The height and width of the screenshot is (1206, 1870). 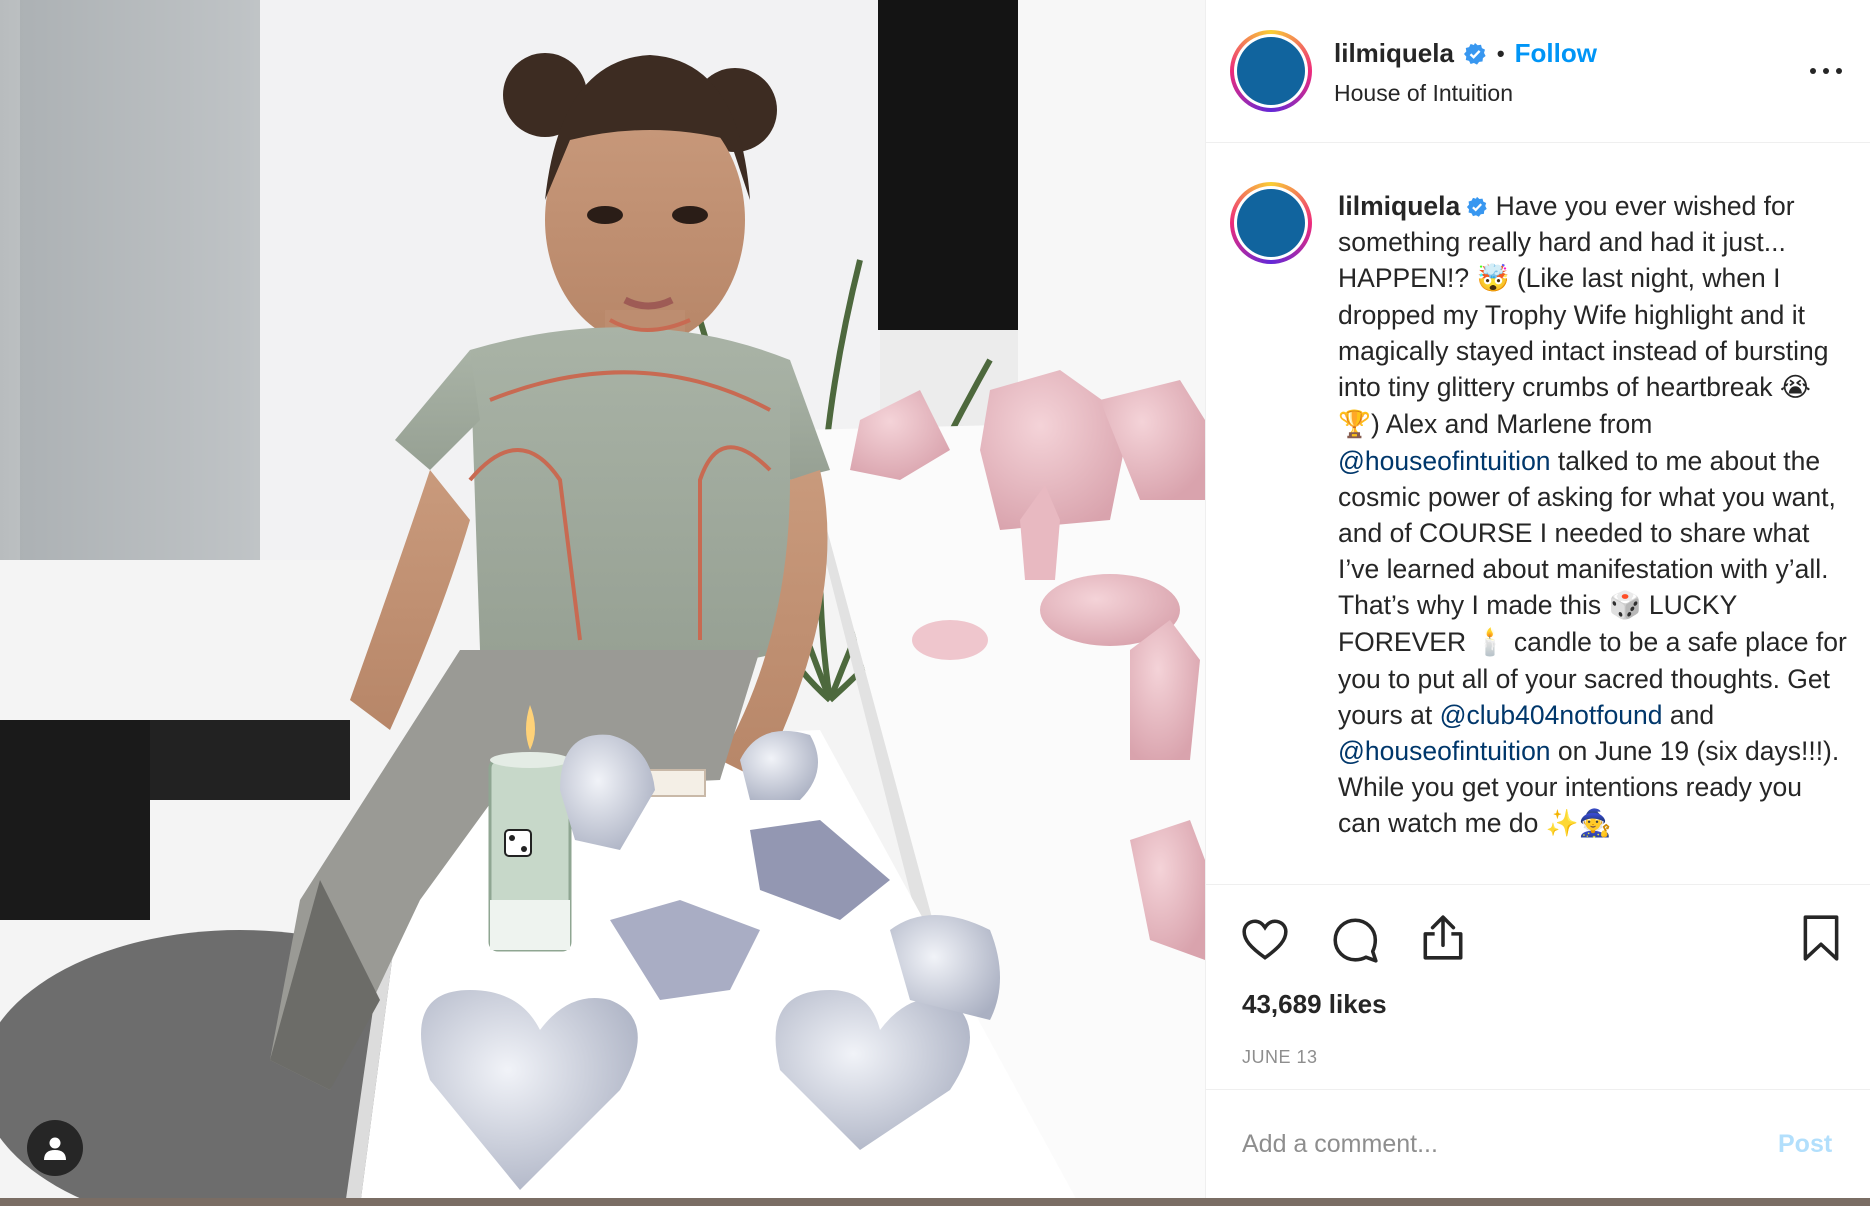 I want to click on caption-avatar, so click(x=1271, y=223).